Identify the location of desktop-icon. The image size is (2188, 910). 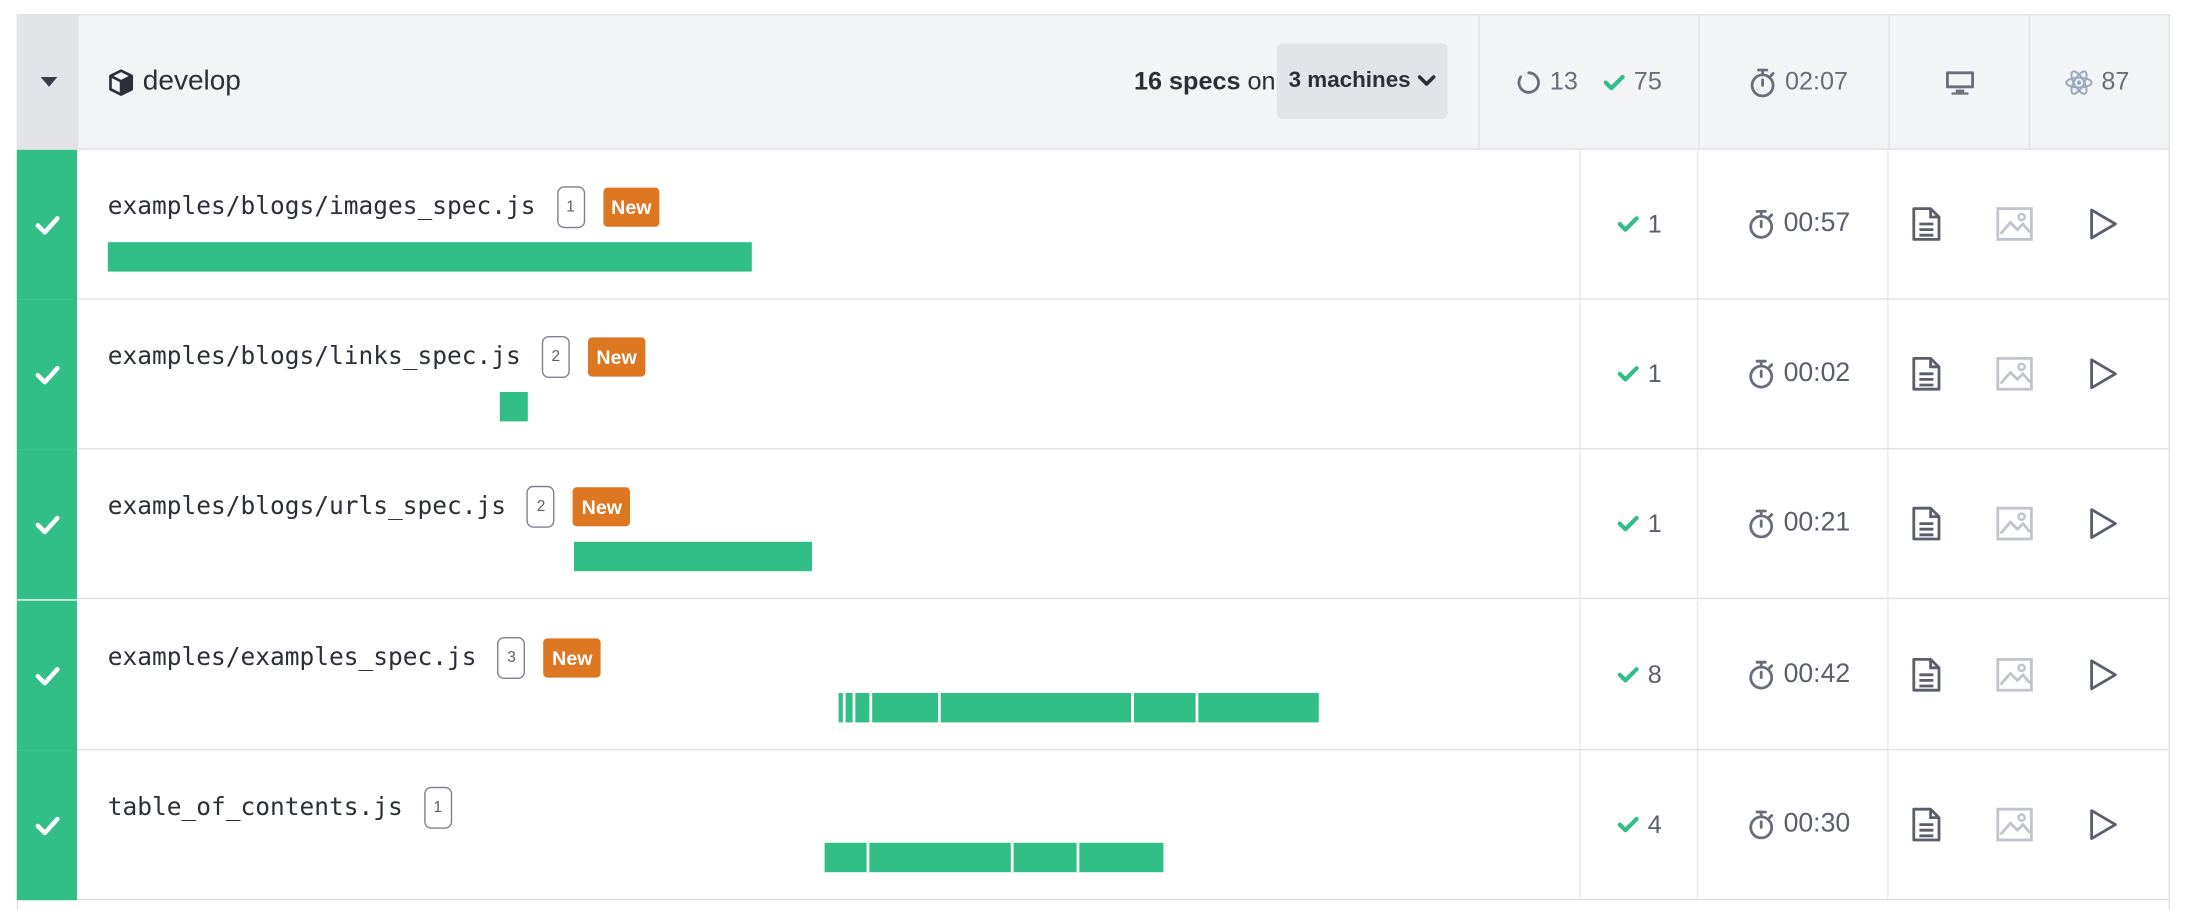
(1960, 82).